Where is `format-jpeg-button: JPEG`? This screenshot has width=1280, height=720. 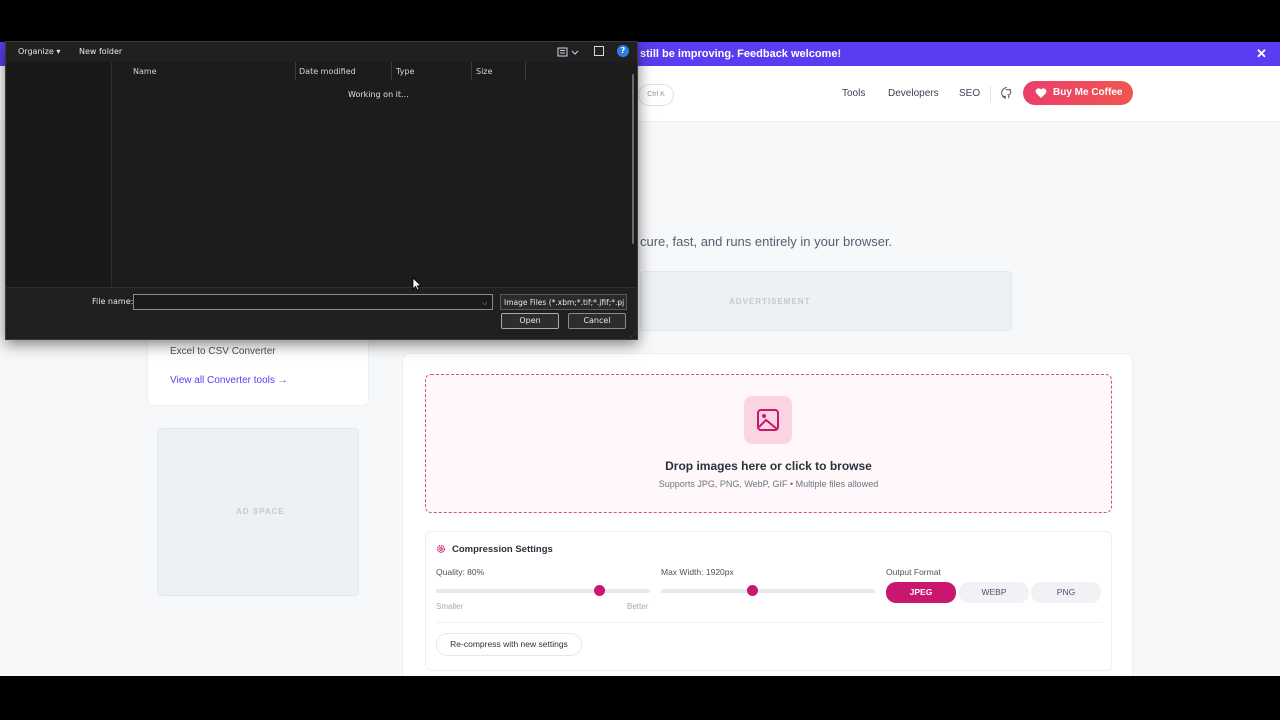 format-jpeg-button: JPEG is located at coordinates (921, 592).